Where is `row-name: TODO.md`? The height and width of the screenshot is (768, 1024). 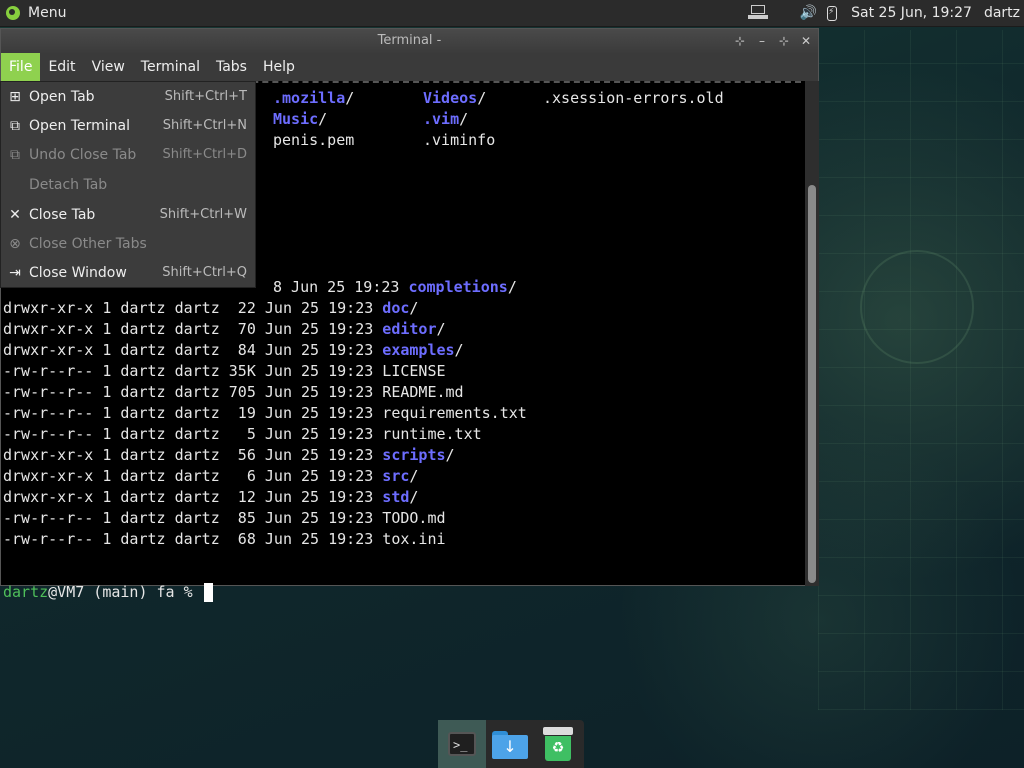
row-name: TODO.md is located at coordinates (414, 518).